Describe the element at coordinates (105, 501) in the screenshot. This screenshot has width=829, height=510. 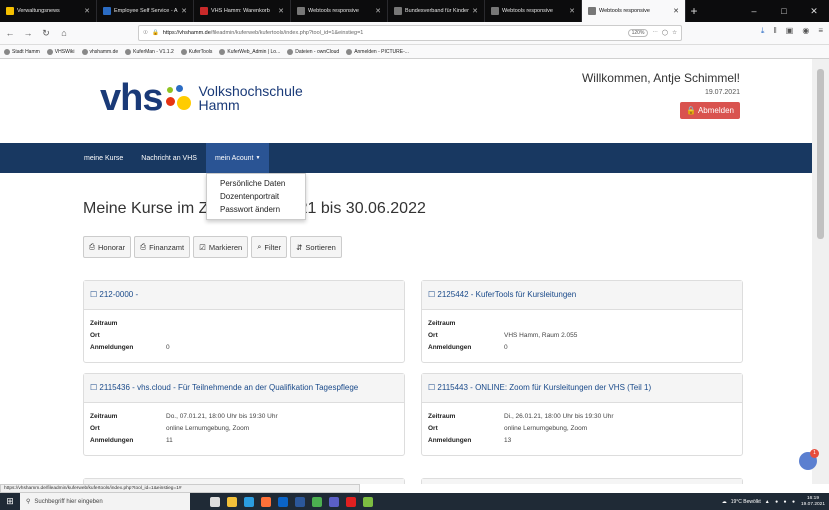
I see `taskbar-search: ⚲ Suchbegriff hier eingeben` at that location.